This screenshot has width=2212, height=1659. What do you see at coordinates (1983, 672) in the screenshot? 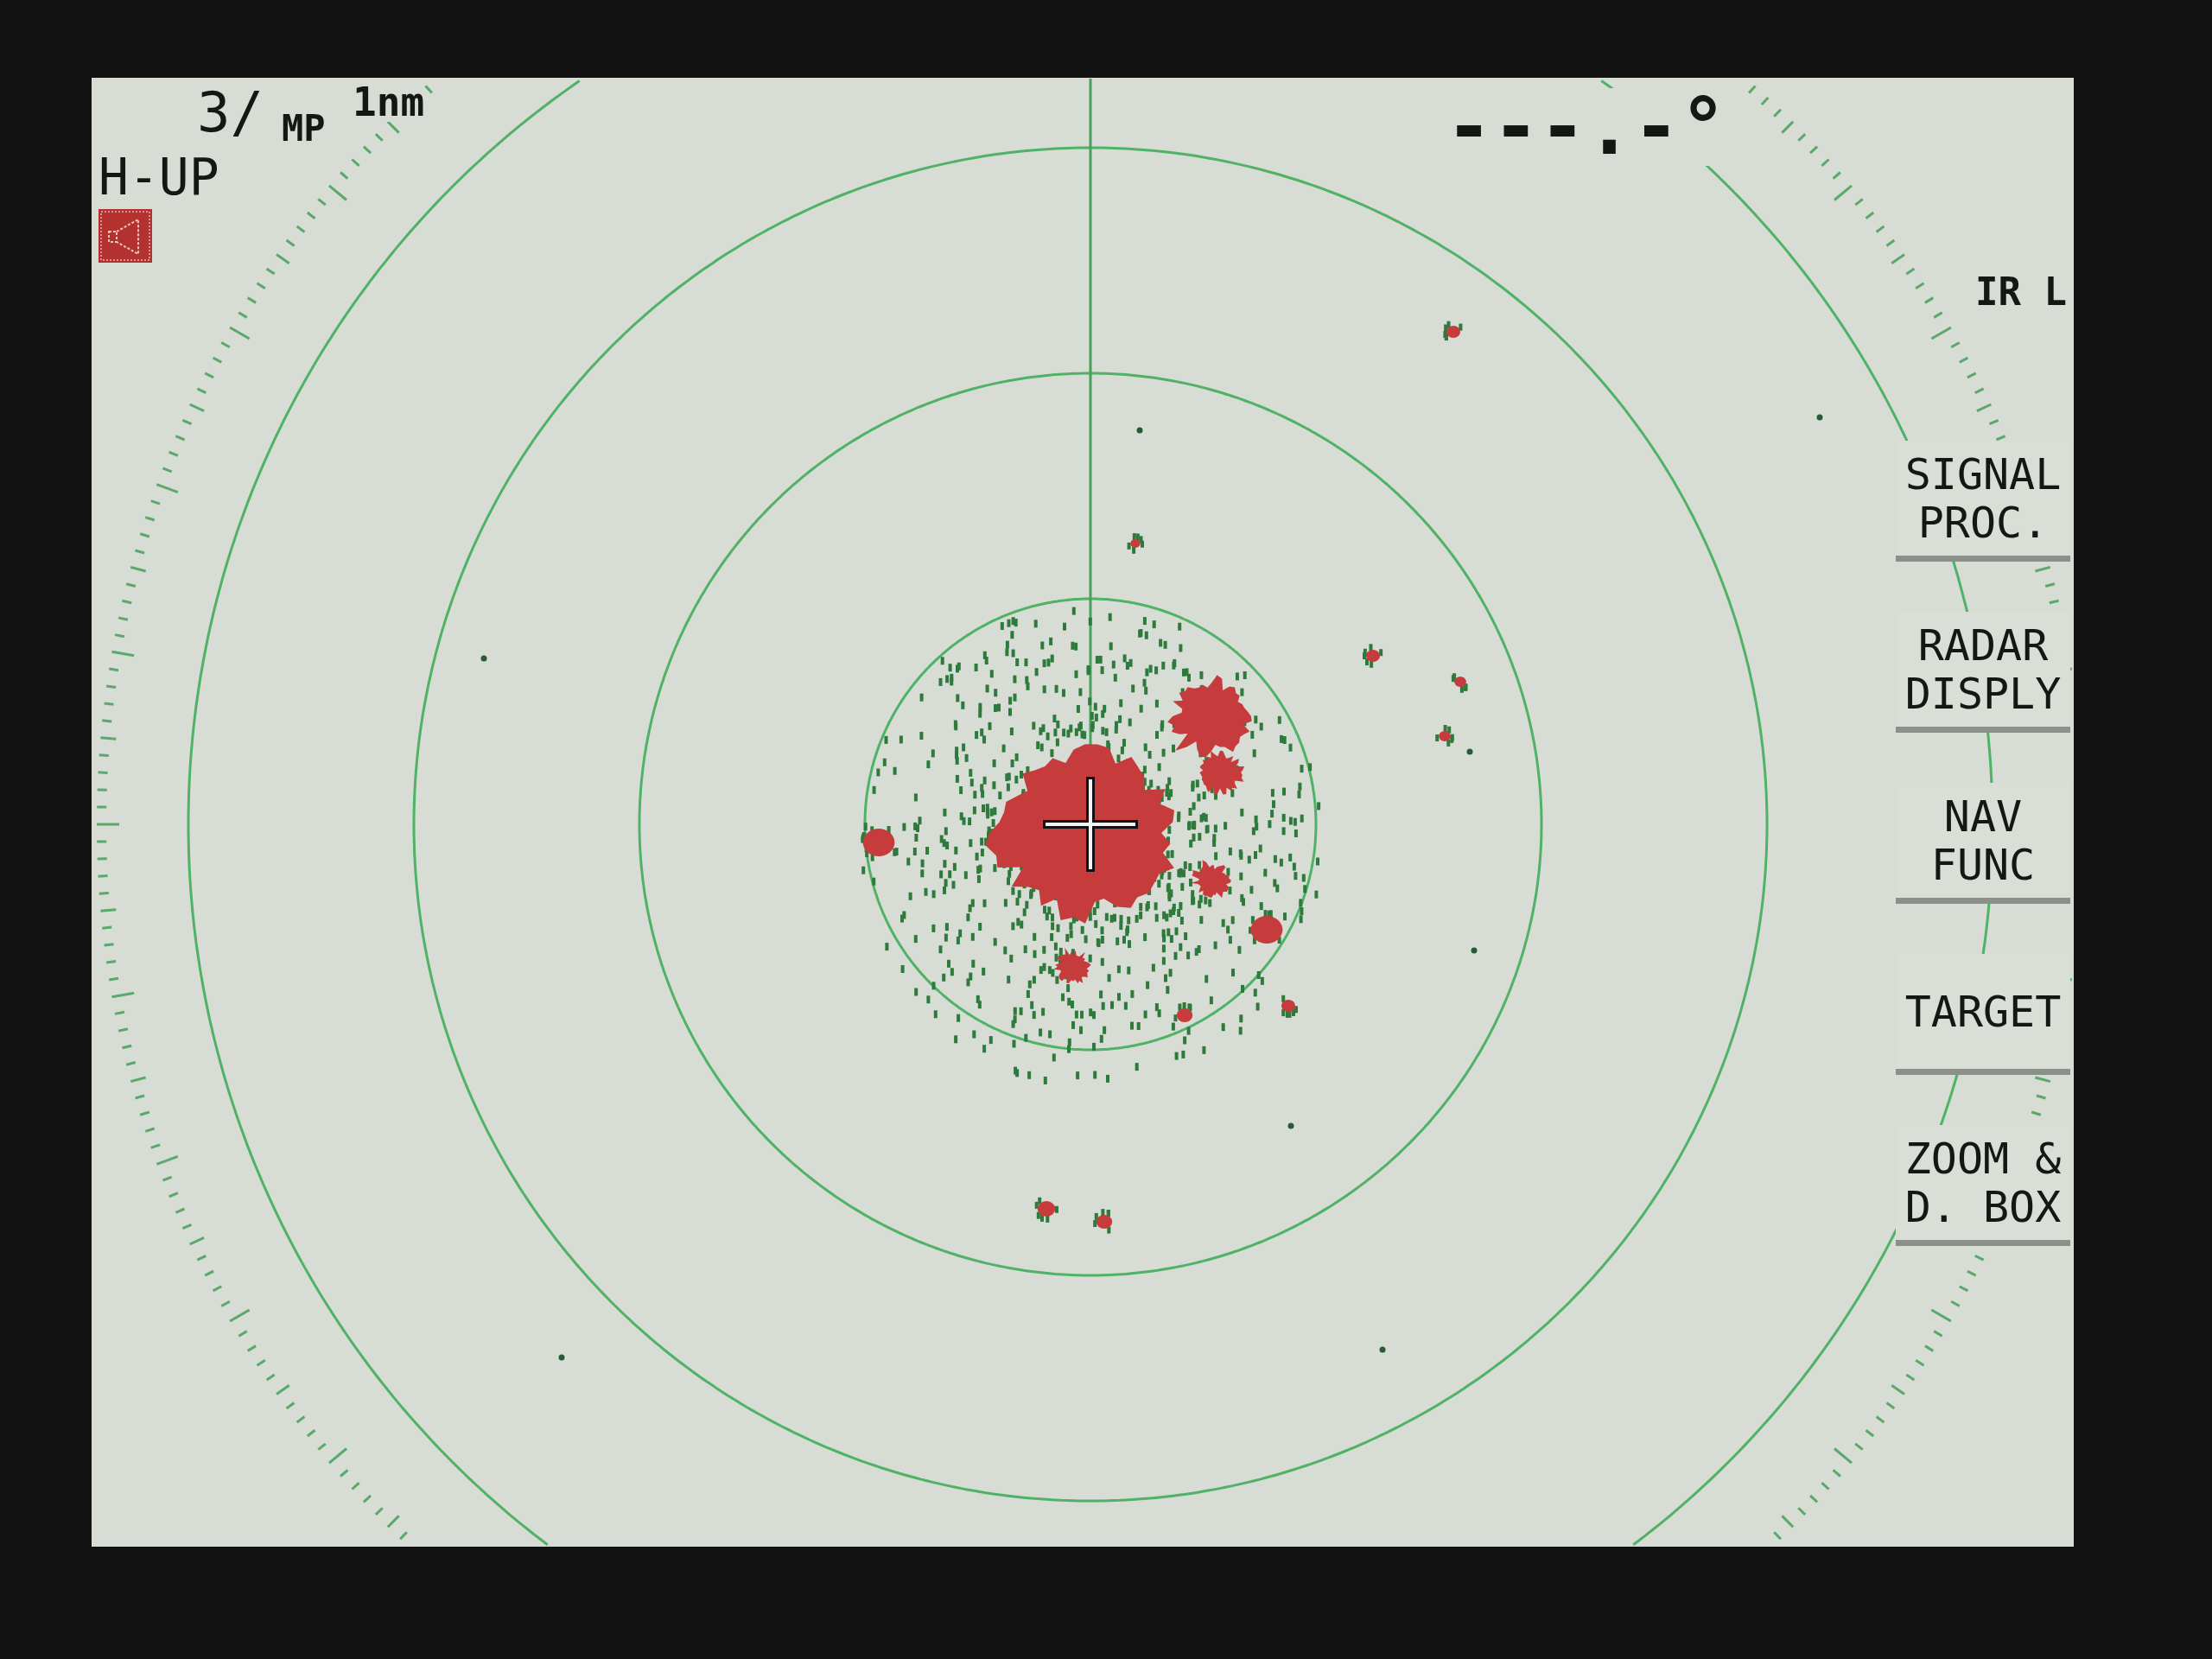
I see `menu-key: RADAR DISPLY` at bounding box center [1983, 672].